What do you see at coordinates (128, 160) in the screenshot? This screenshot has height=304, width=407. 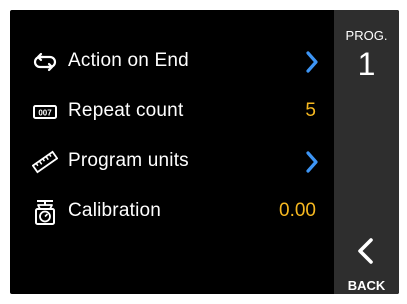 I see `menu-item-label: Program units` at bounding box center [128, 160].